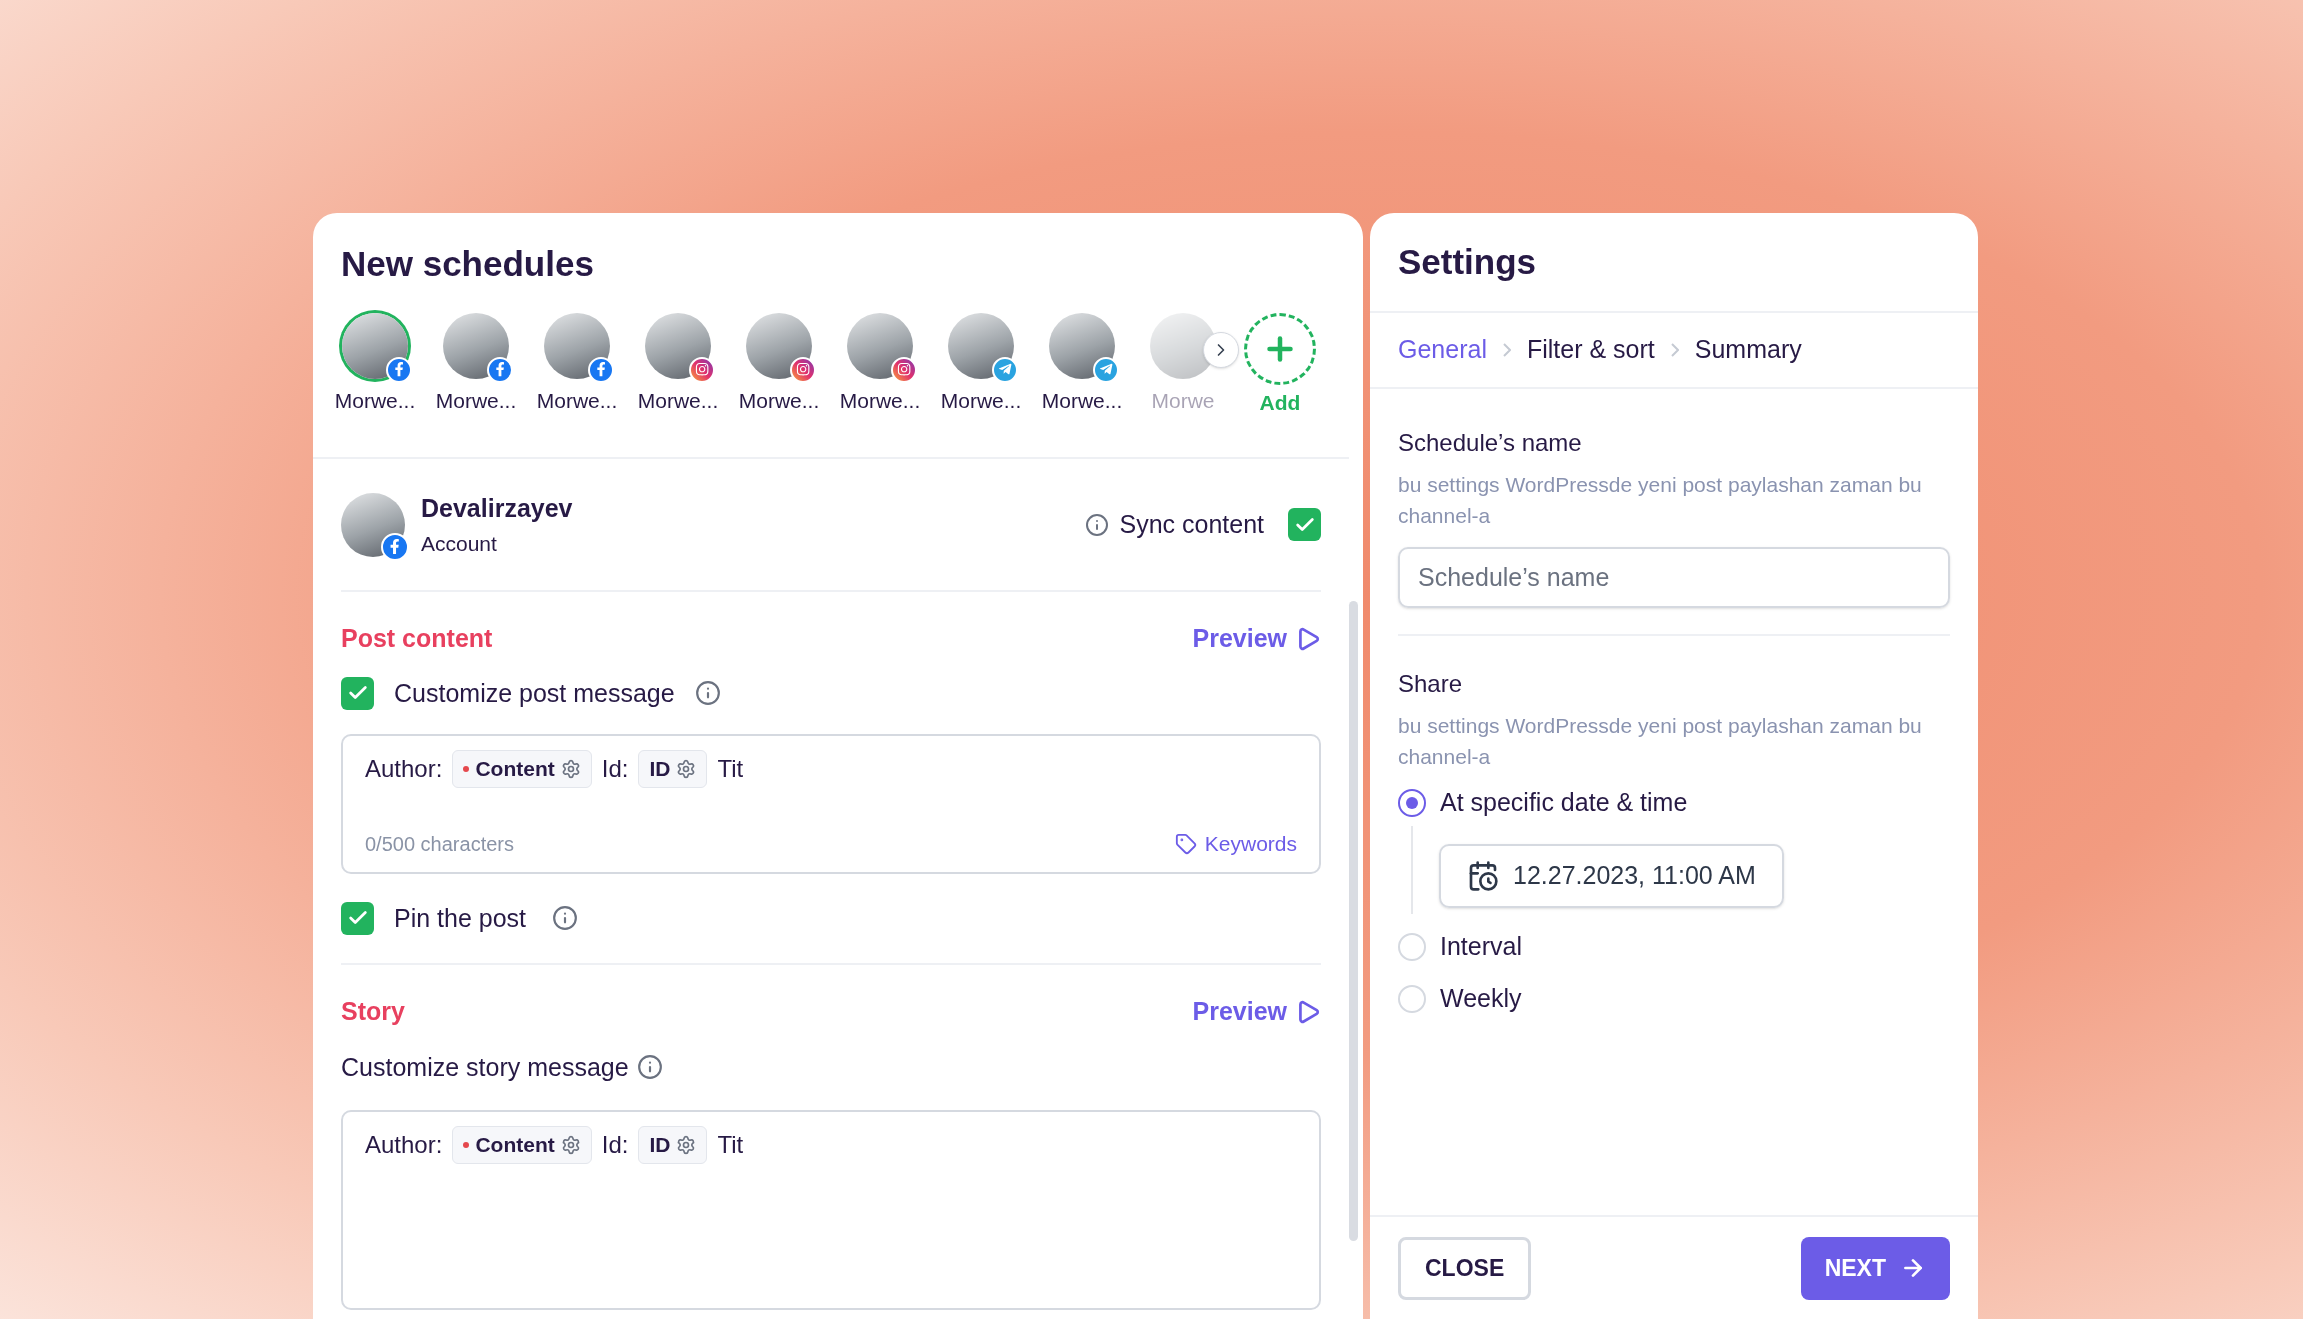  Describe the element at coordinates (1465, 1268) in the screenshot. I see `close-button: CLOSE` at that location.